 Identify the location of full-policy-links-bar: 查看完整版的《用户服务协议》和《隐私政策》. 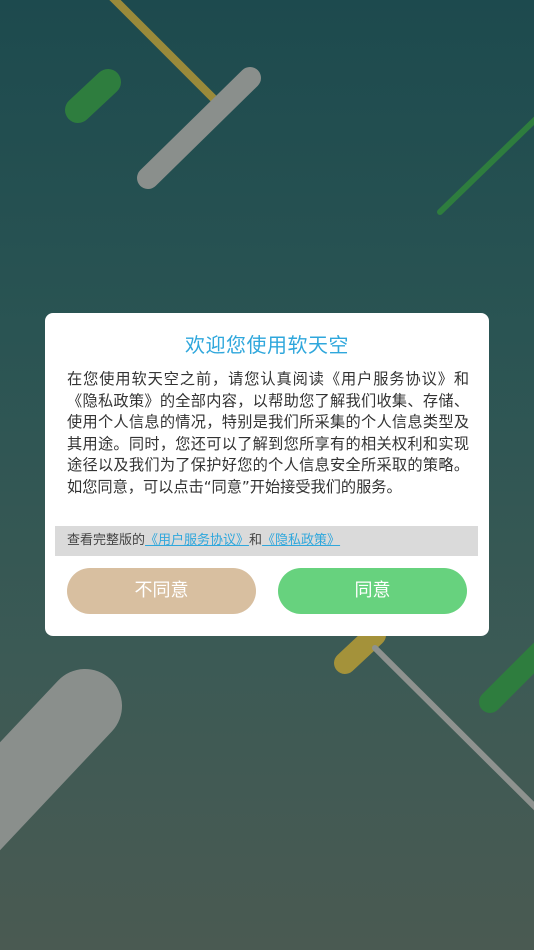
(266, 541).